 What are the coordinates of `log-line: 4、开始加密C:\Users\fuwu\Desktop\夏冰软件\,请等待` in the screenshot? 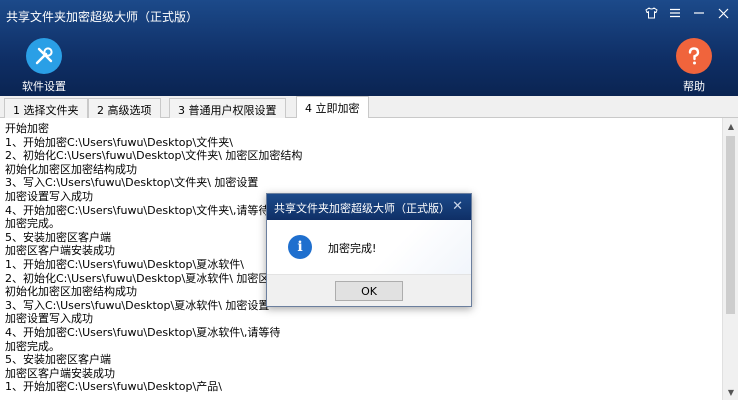 It's located at (143, 332).